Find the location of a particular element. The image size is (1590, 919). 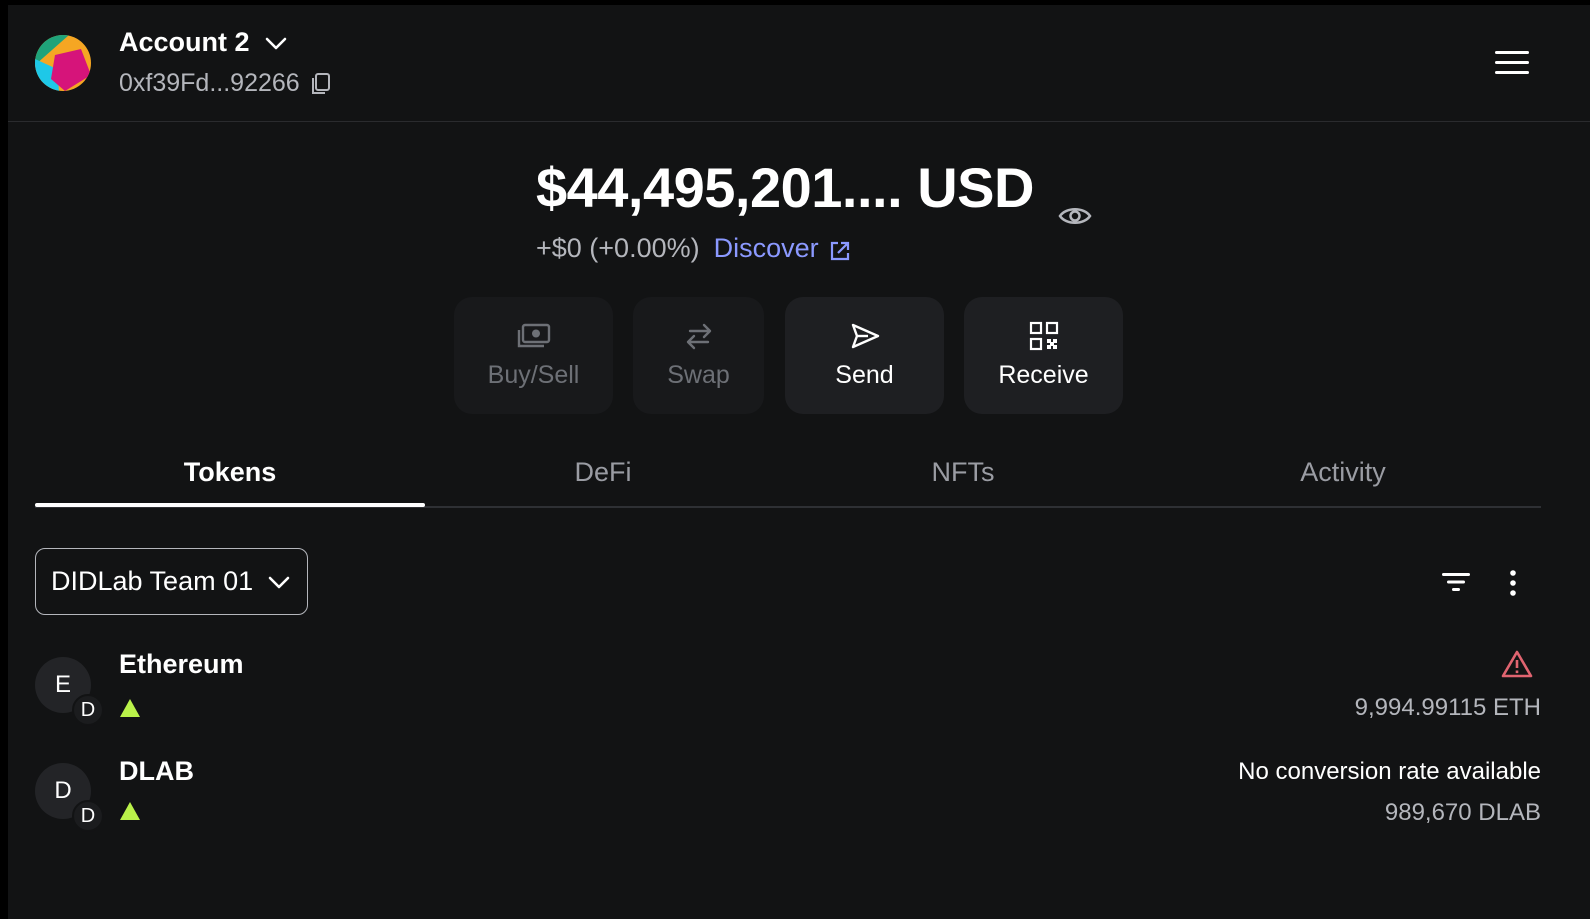

tab-tokens: Tokens is located at coordinates (230, 473).